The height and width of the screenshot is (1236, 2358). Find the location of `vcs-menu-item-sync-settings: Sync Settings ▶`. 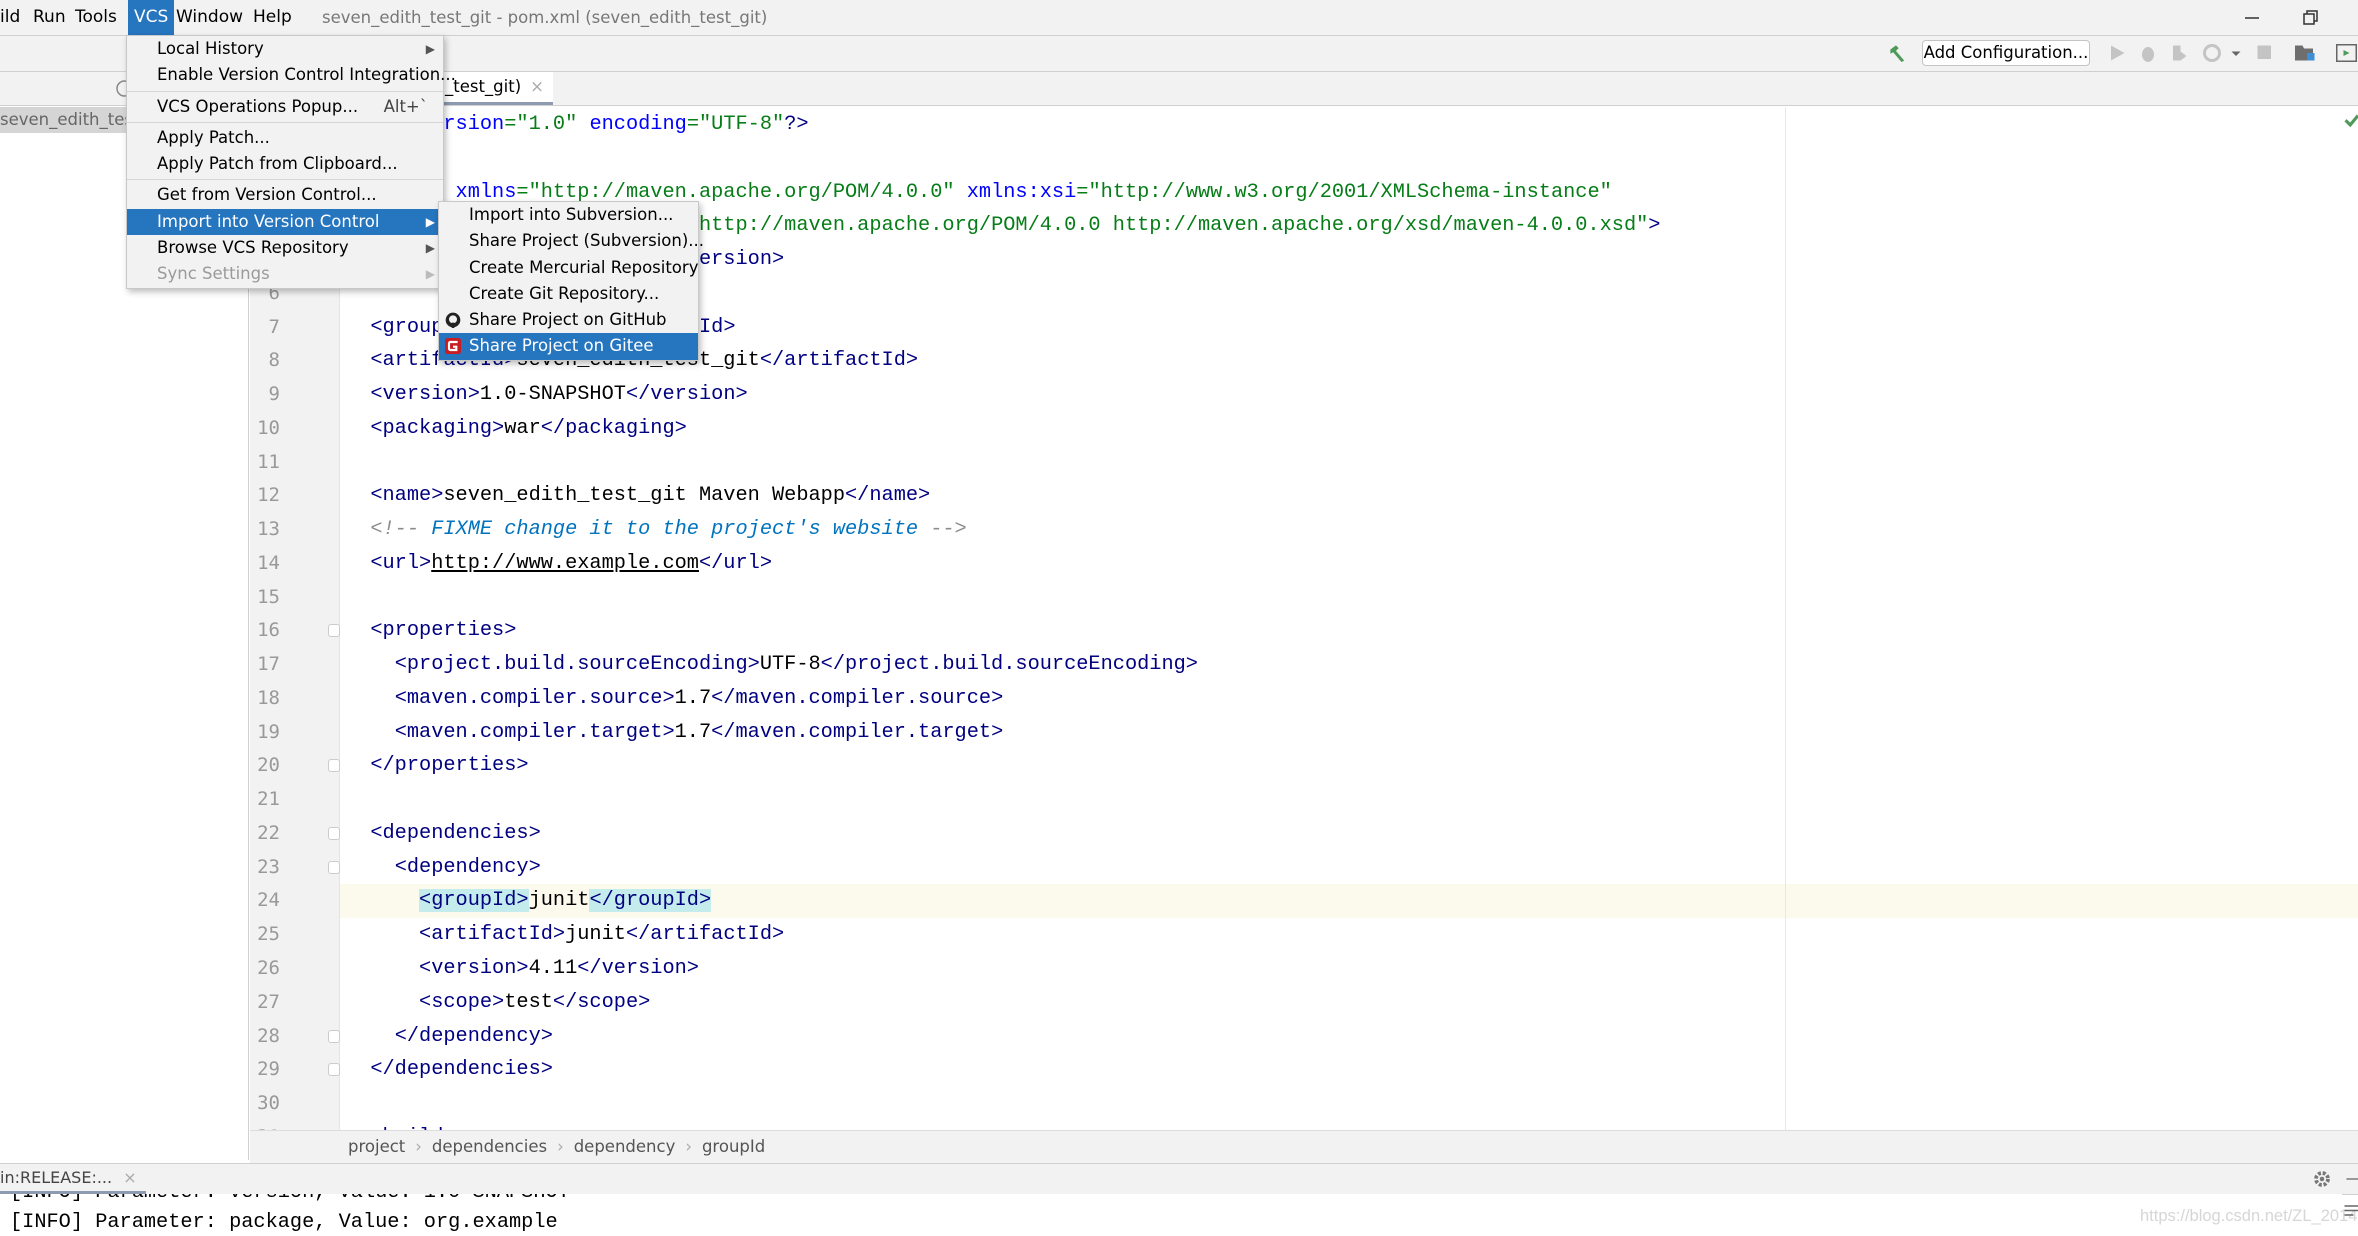

vcs-menu-item-sync-settings: Sync Settings ▶ is located at coordinates (285, 274).